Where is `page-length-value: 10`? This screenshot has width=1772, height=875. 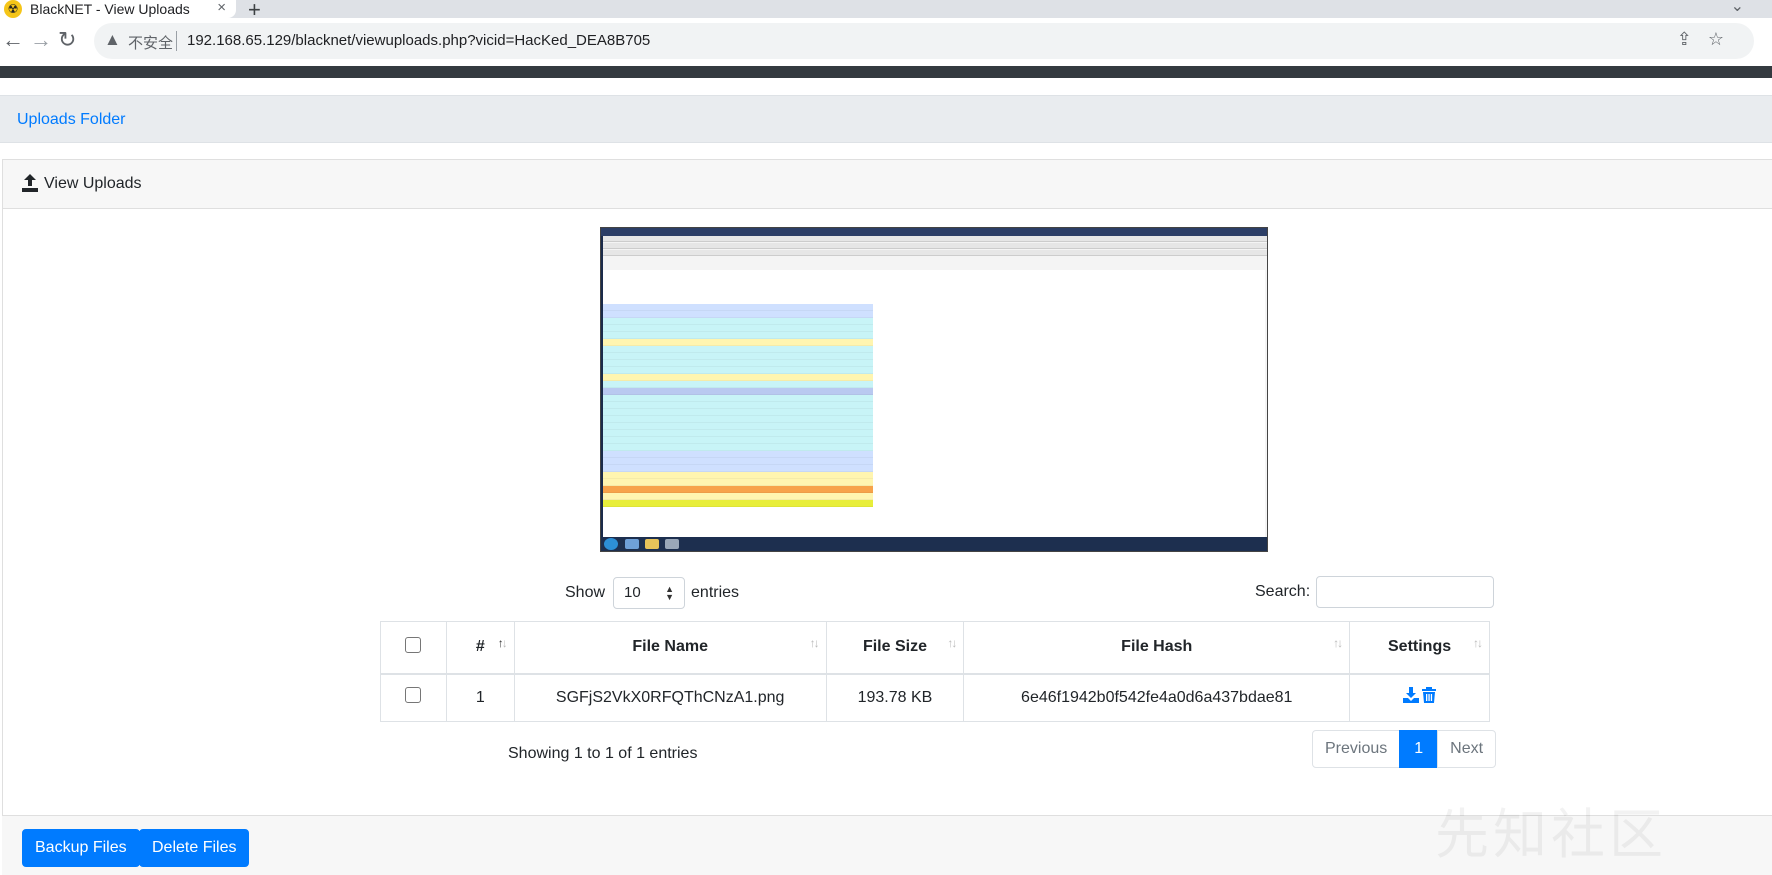
page-length-value: 10 is located at coordinates (632, 592).